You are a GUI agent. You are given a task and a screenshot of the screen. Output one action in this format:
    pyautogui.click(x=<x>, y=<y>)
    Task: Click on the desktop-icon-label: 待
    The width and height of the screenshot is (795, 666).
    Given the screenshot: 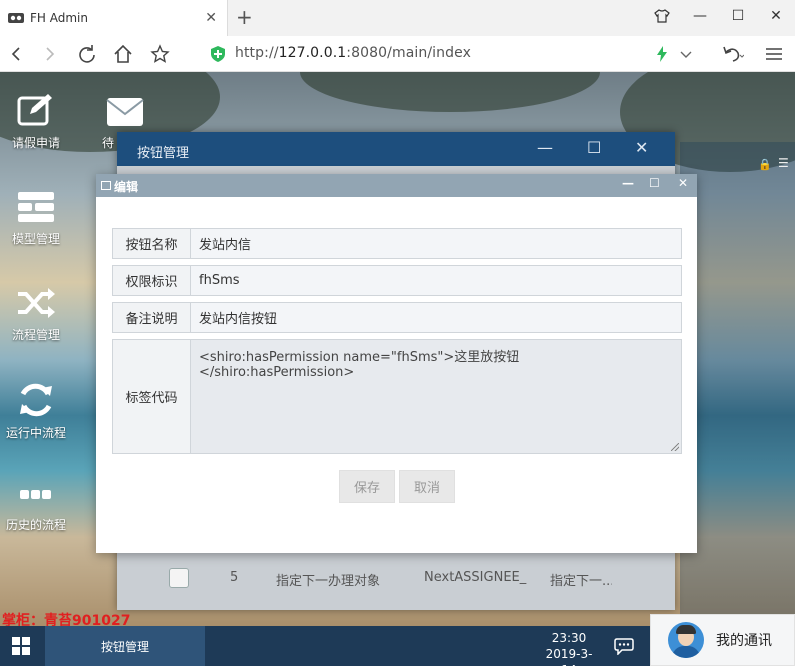 What is the action you would take?
    pyautogui.click(x=108, y=143)
    